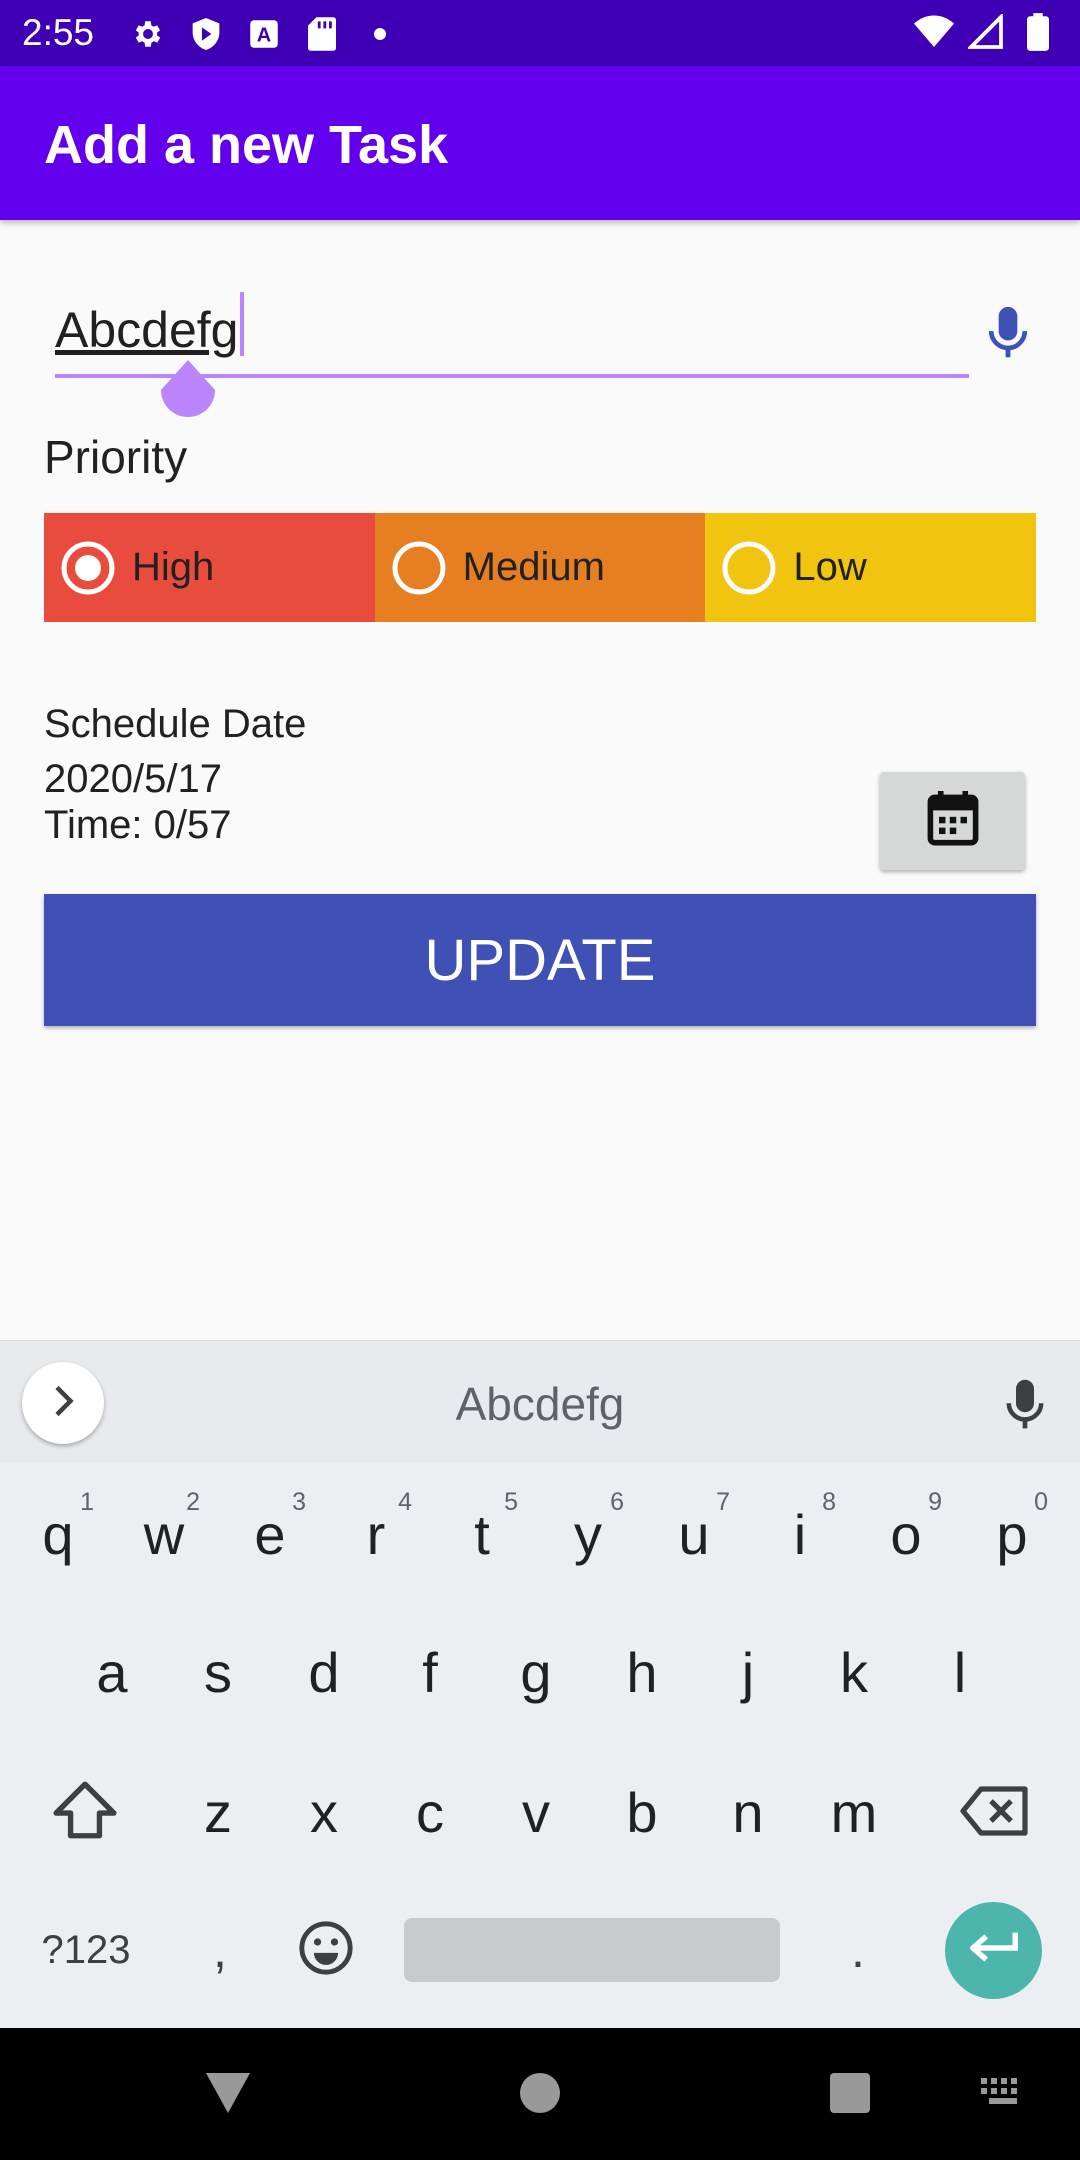 This screenshot has width=1080, height=2160. I want to click on keyboard-icon, so click(1003, 2095).